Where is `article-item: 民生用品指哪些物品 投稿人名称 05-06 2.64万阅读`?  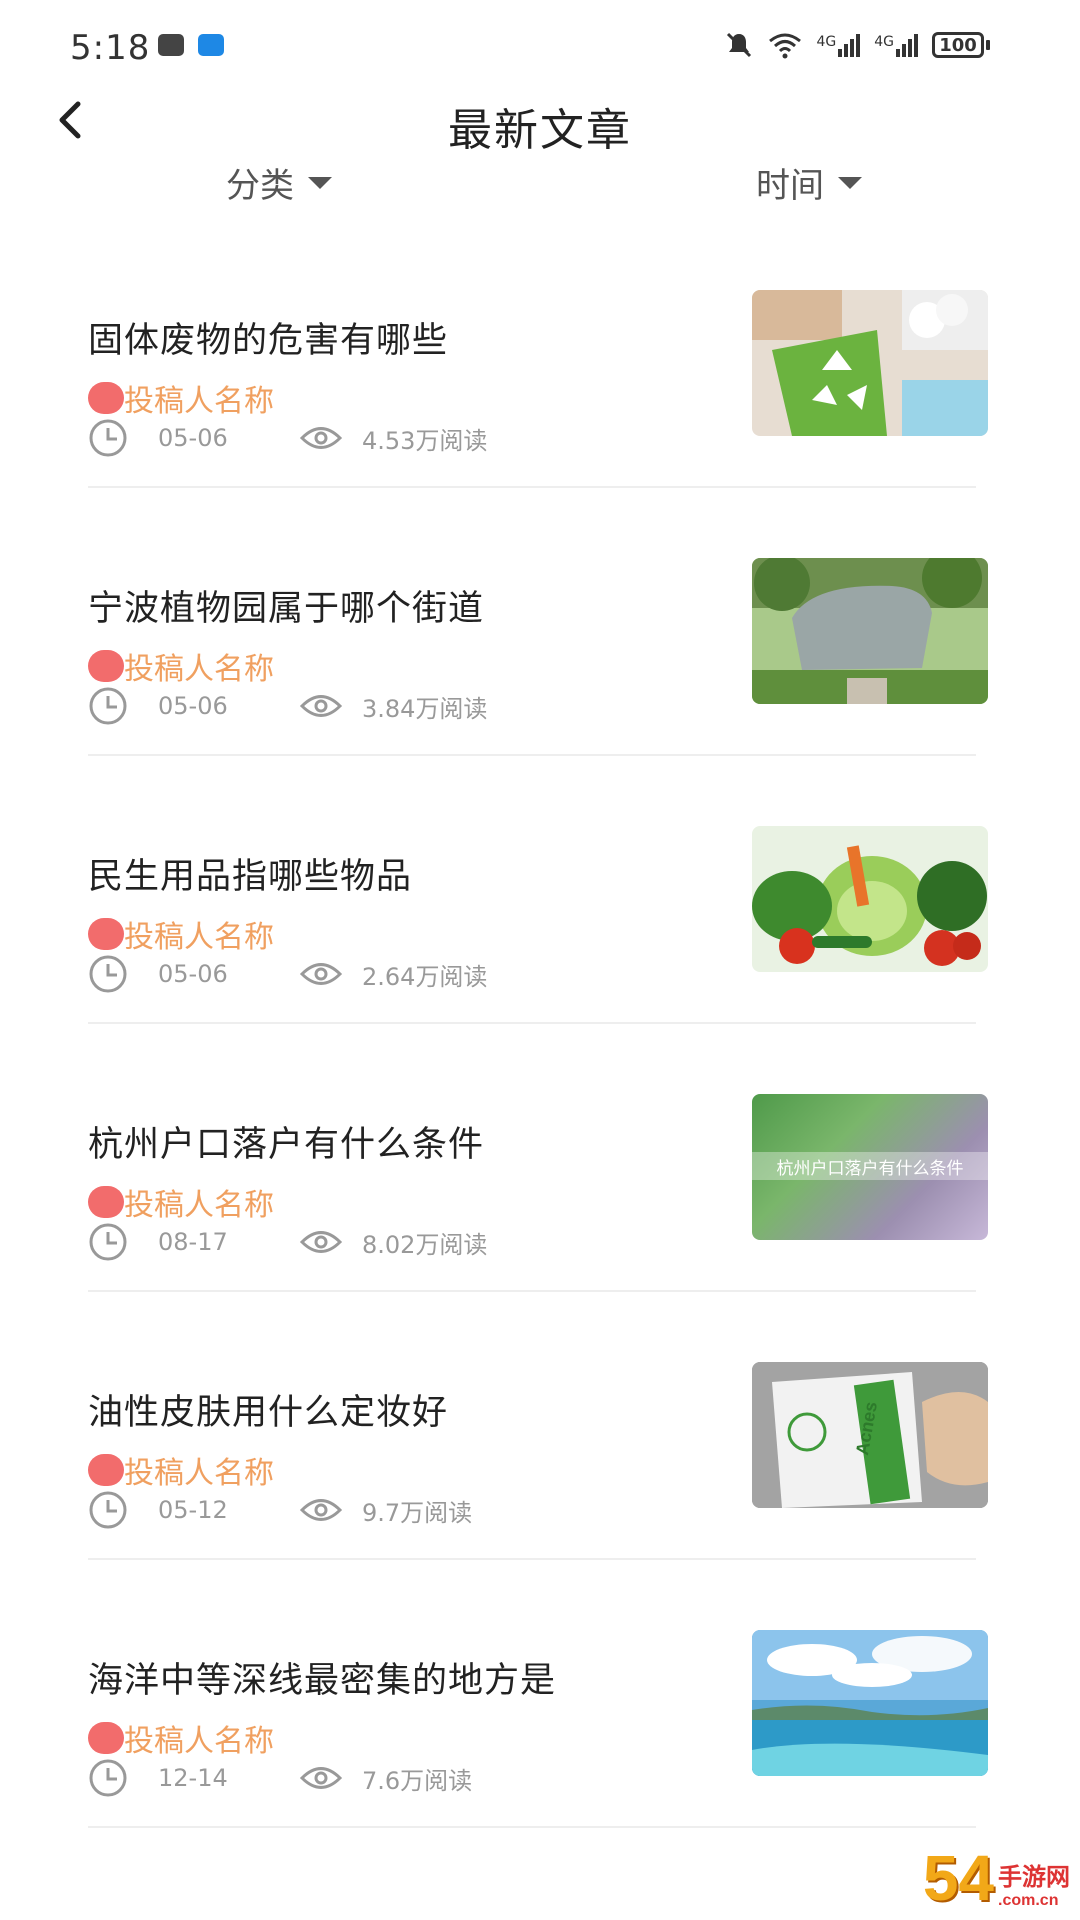 article-item: 民生用品指哪些物品 投稿人名称 05-06 2.64万阅读 is located at coordinates (540, 890).